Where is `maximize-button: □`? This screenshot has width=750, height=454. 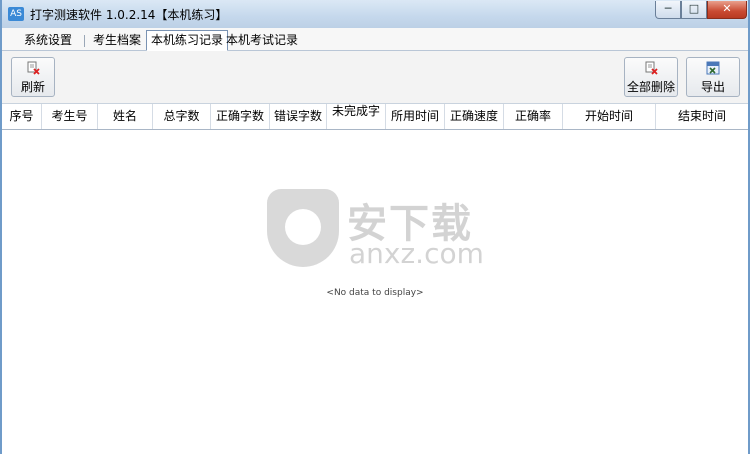
maximize-button: □ is located at coordinates (694, 10).